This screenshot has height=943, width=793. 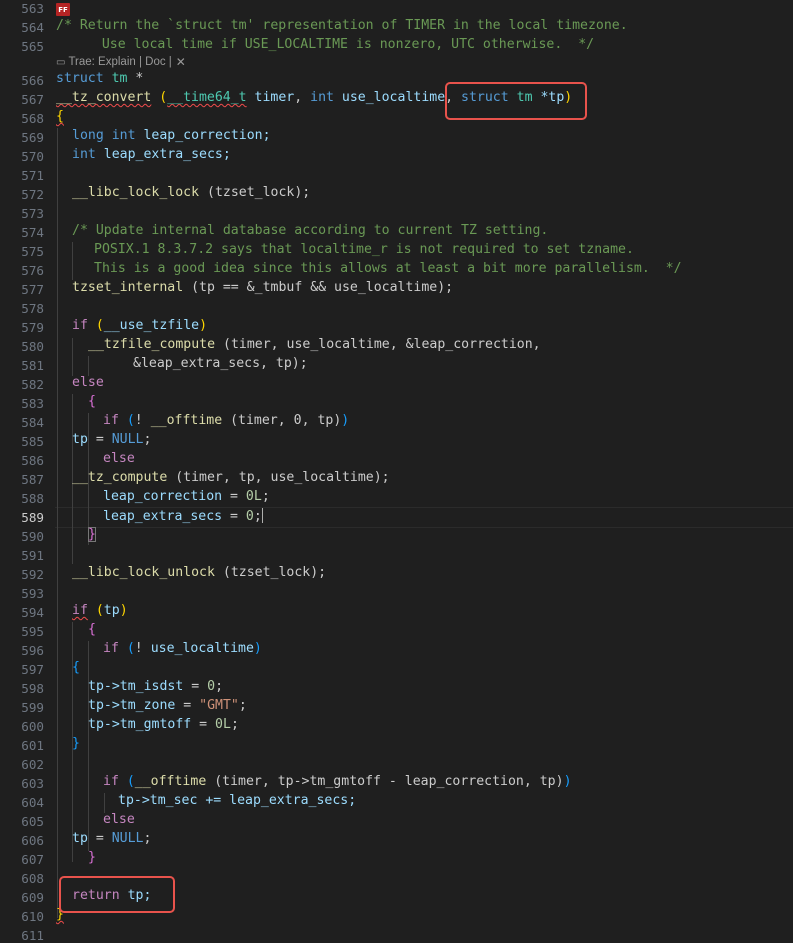 What do you see at coordinates (32, 99) in the screenshot?
I see `line-number: 567` at bounding box center [32, 99].